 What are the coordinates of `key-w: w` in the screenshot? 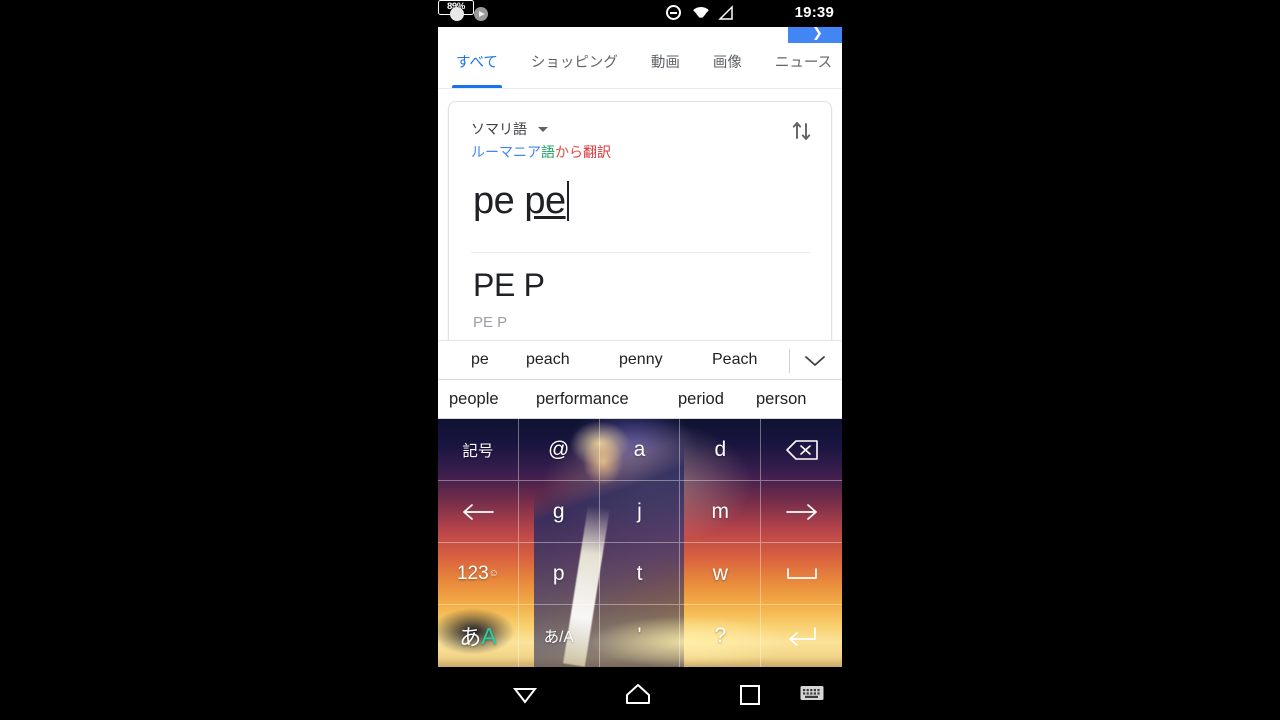 It's located at (721, 574).